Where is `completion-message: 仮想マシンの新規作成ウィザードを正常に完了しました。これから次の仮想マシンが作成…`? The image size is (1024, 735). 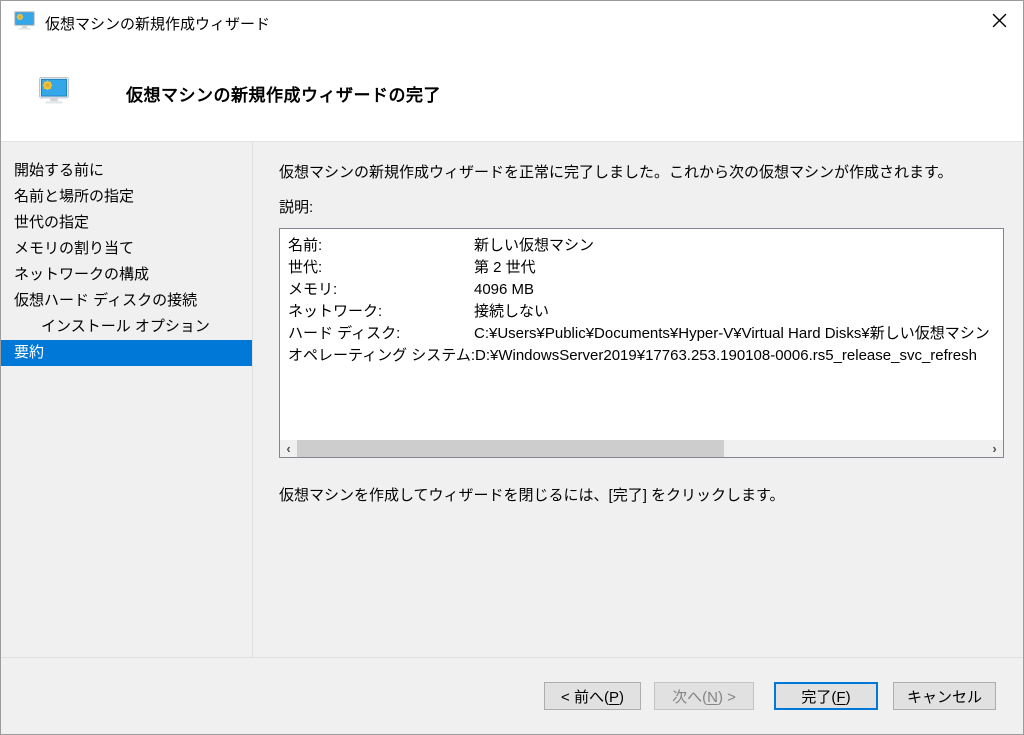
completion-message: 仮想マシンの新規作成ウィザードを正常に完了しました。これから次の仮想マシンが作成… is located at coordinates (616, 172).